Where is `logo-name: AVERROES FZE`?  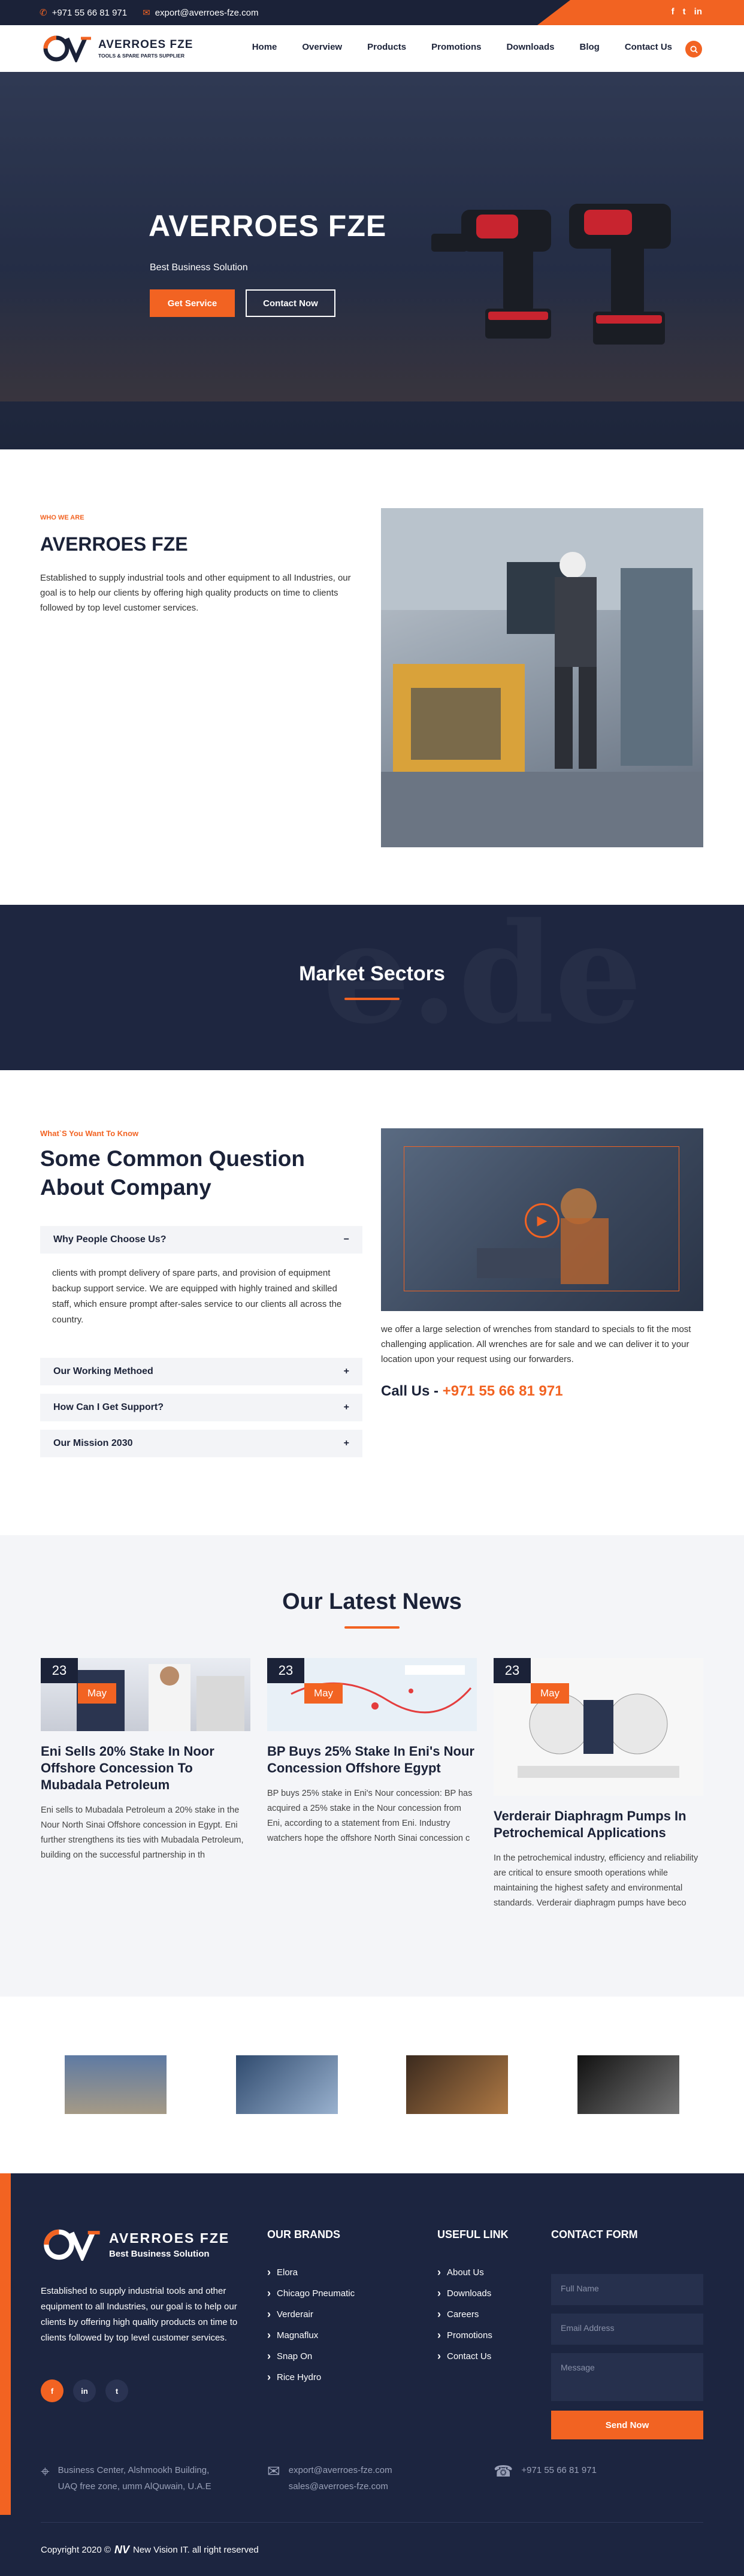
logo-name: AVERROES FZE is located at coordinates (145, 44).